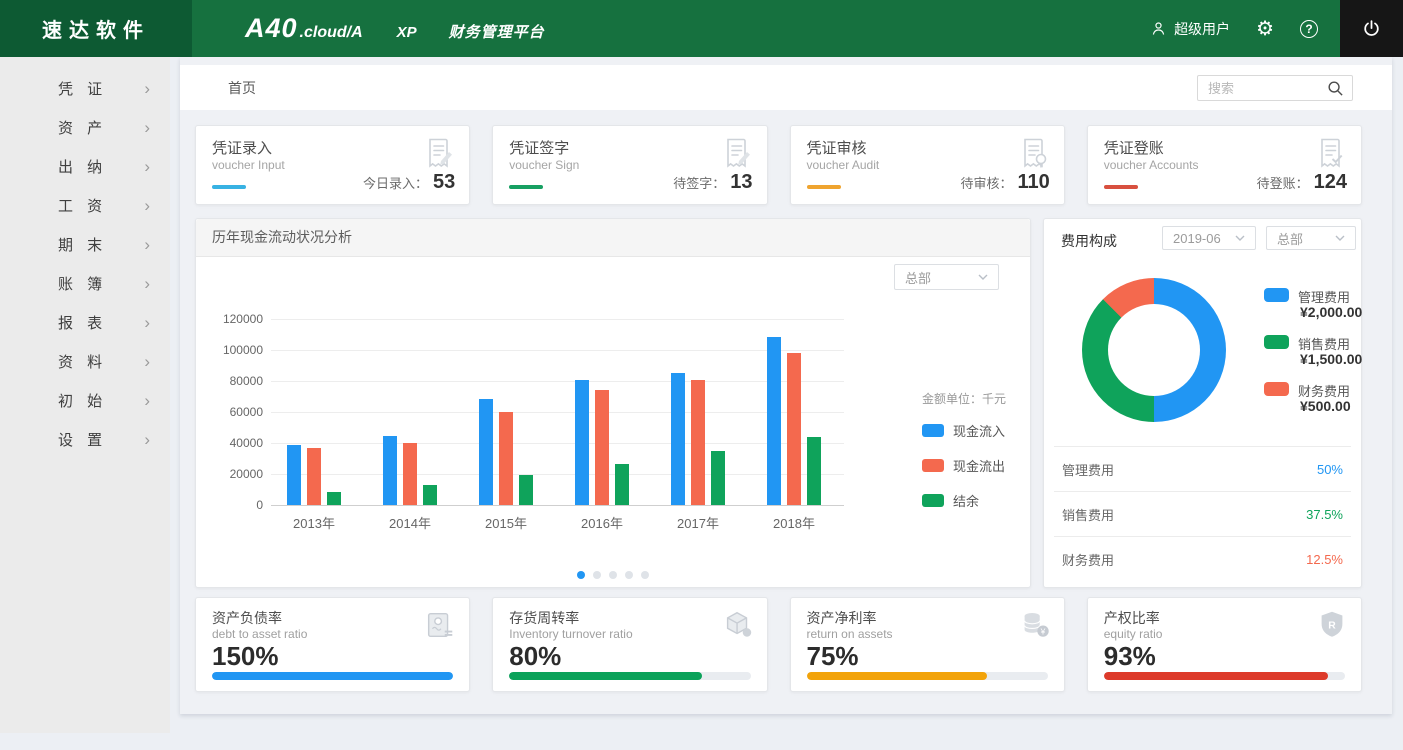 The width and height of the screenshot is (1403, 750). I want to click on stat-card-4: 凭证登账 voucher Accounts 待登账： 124, so click(1224, 165).